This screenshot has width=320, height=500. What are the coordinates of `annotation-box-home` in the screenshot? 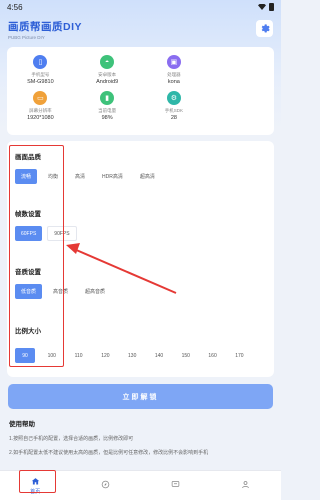 It's located at (37, 481).